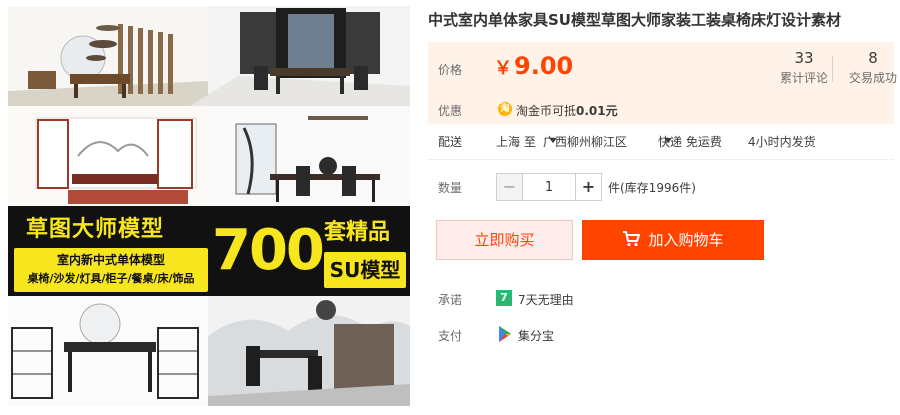  What do you see at coordinates (365, 270) in the screenshot?
I see `banner-tag: SU模型` at bounding box center [365, 270].